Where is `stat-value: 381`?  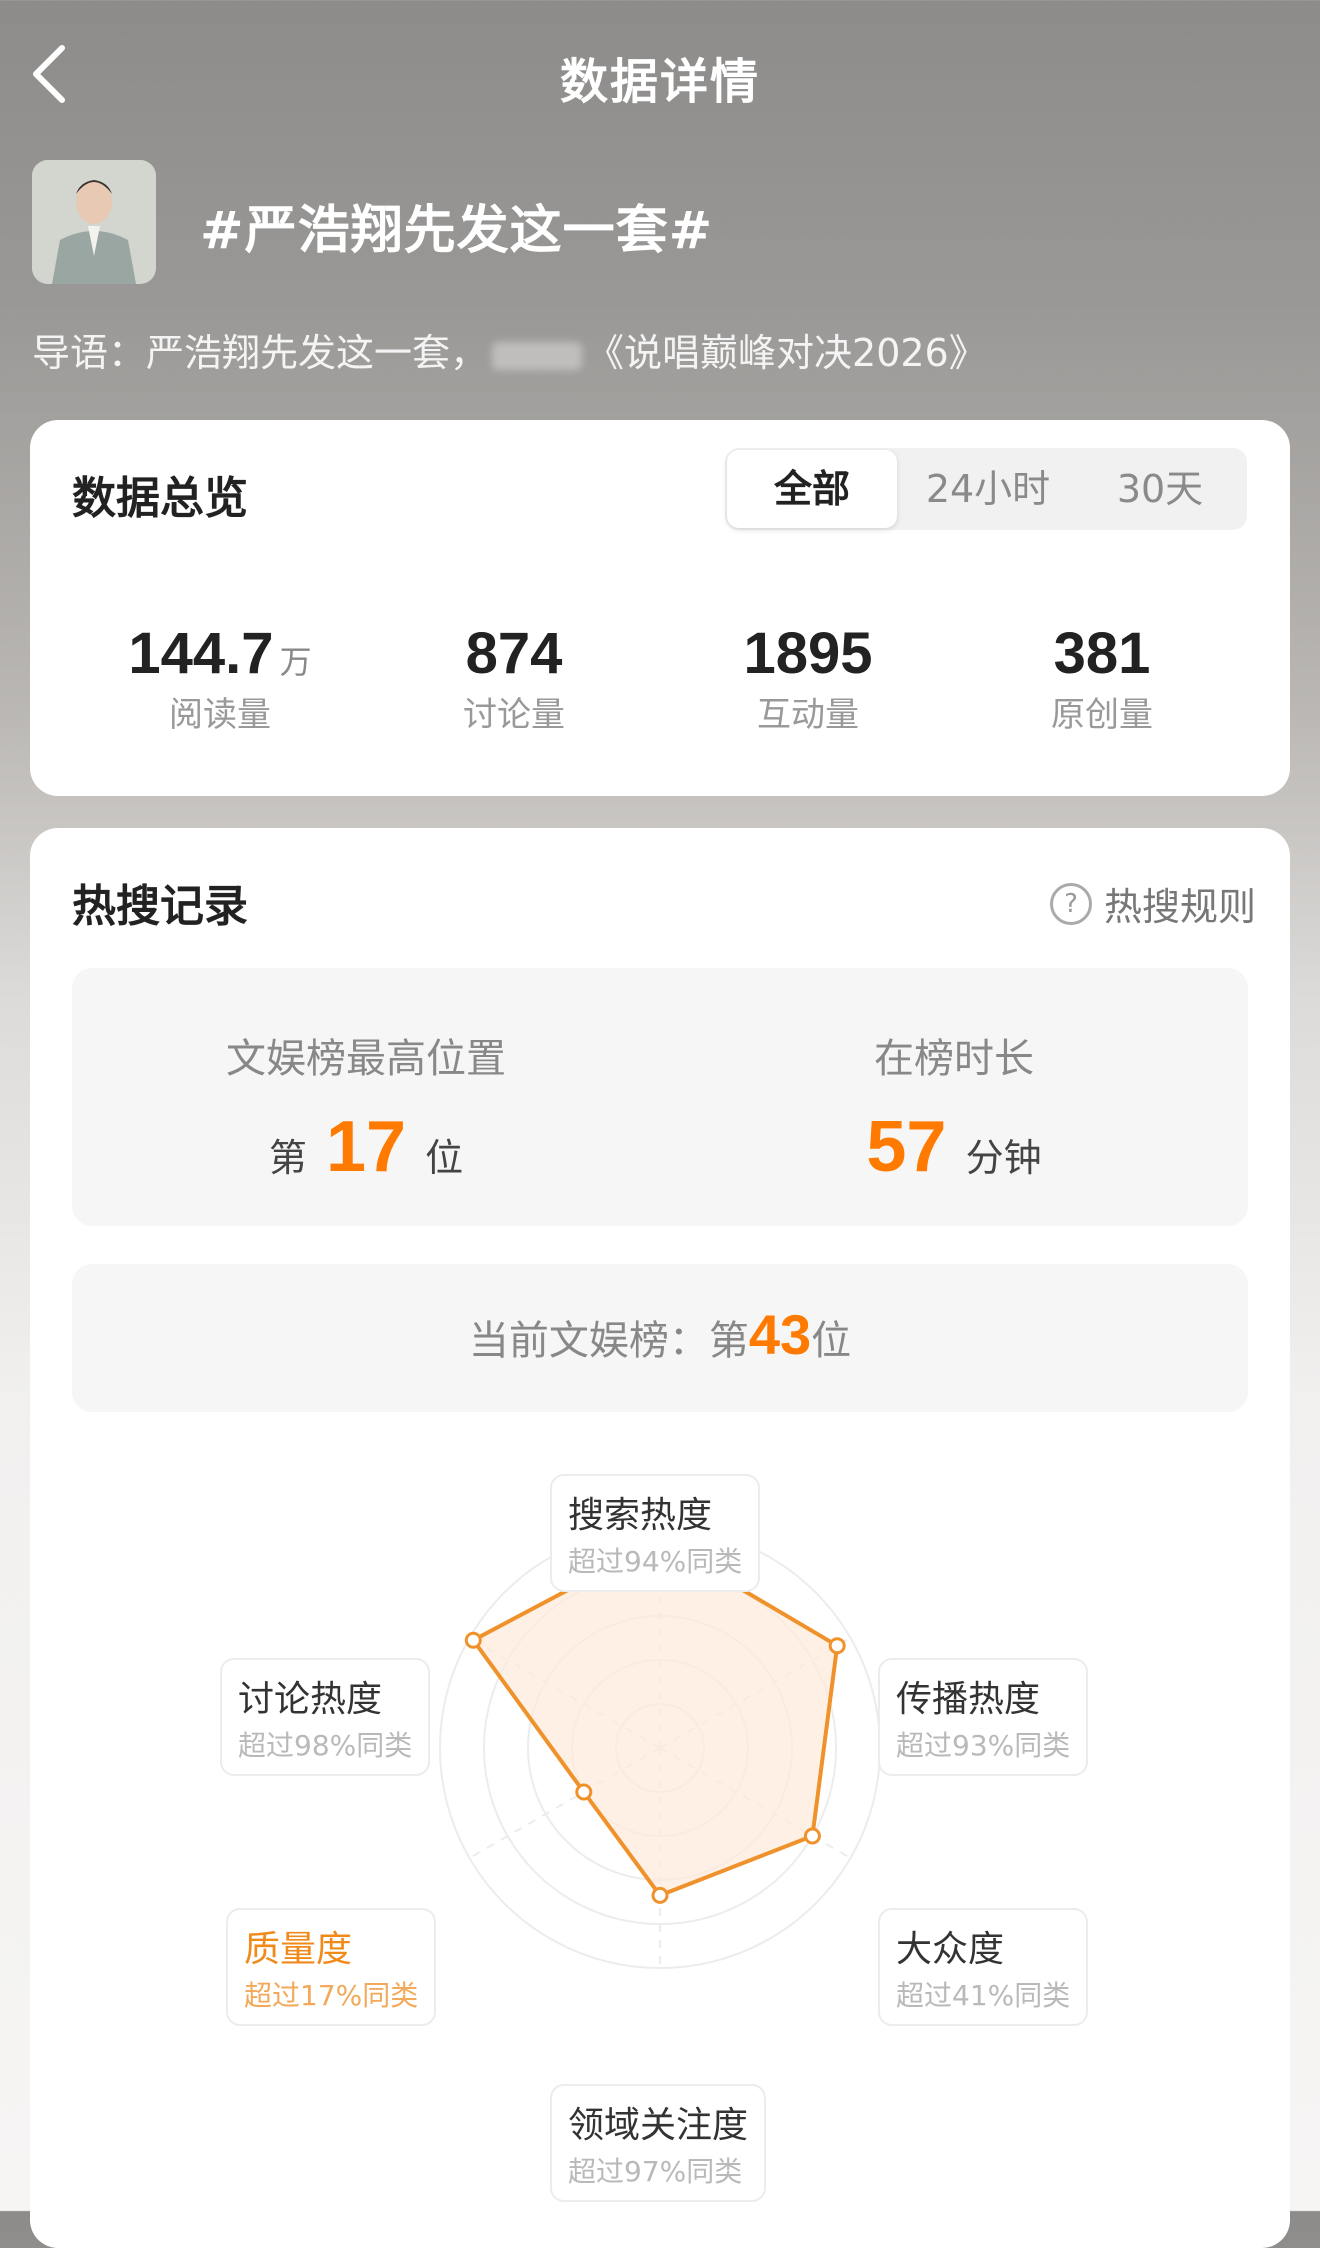
stat-value: 381 is located at coordinates (1102, 653).